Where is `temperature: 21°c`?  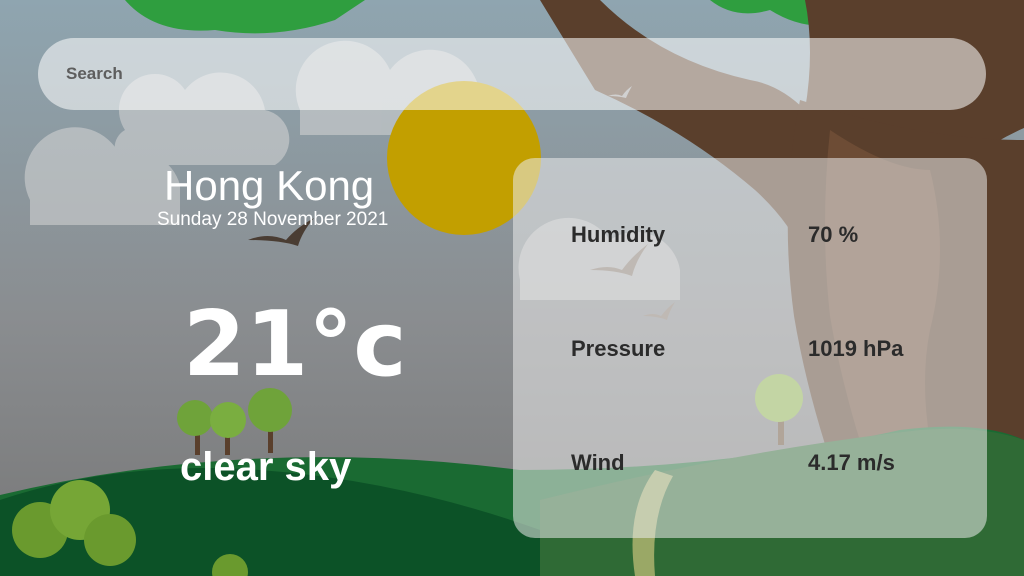 temperature: 21°c is located at coordinates (295, 344).